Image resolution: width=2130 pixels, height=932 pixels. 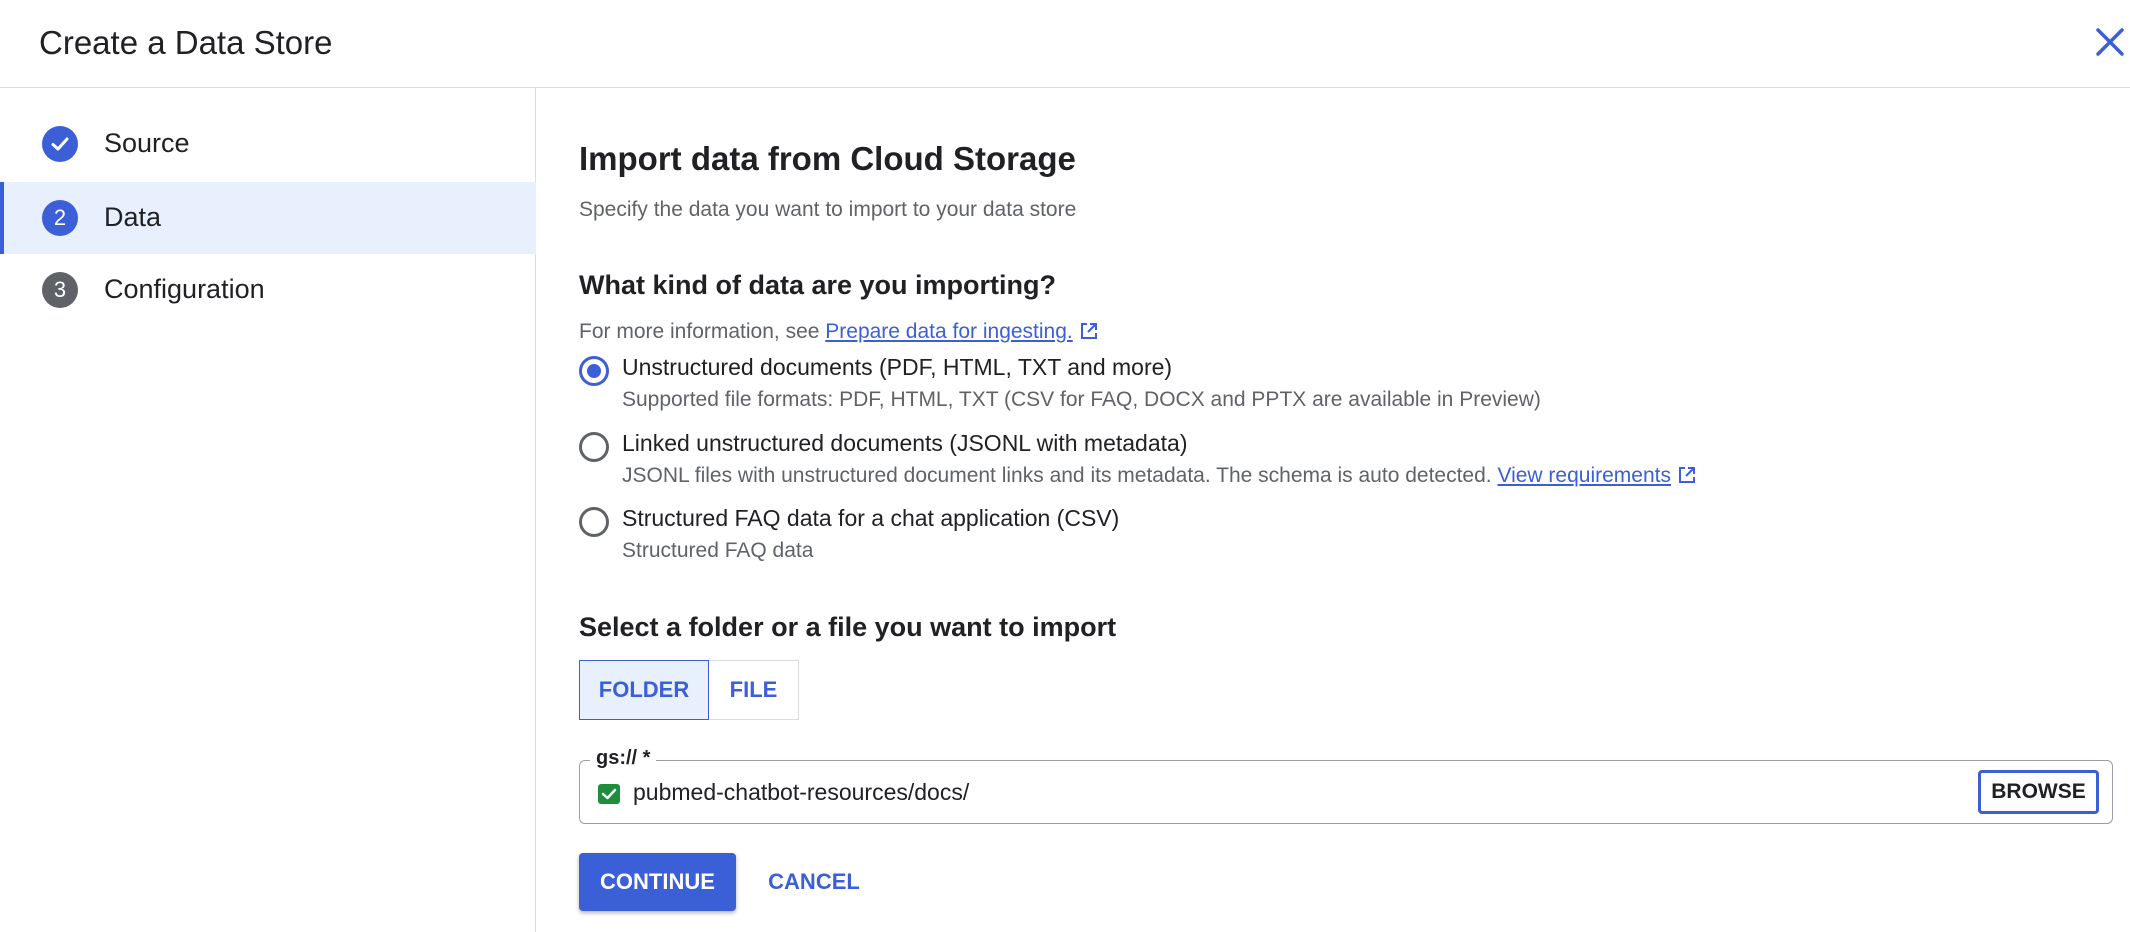 What do you see at coordinates (2110, 42) in the screenshot?
I see `close-icon` at bounding box center [2110, 42].